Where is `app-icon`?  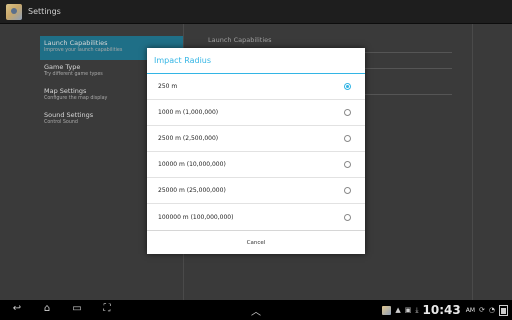
app-icon is located at coordinates (14, 11).